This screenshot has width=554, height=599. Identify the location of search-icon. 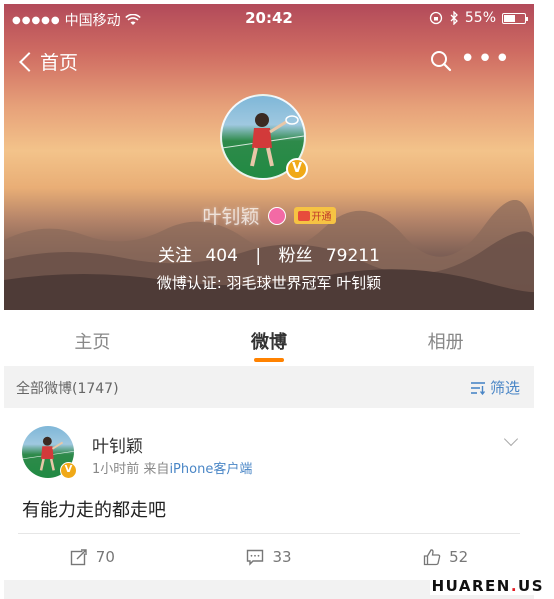
(441, 61).